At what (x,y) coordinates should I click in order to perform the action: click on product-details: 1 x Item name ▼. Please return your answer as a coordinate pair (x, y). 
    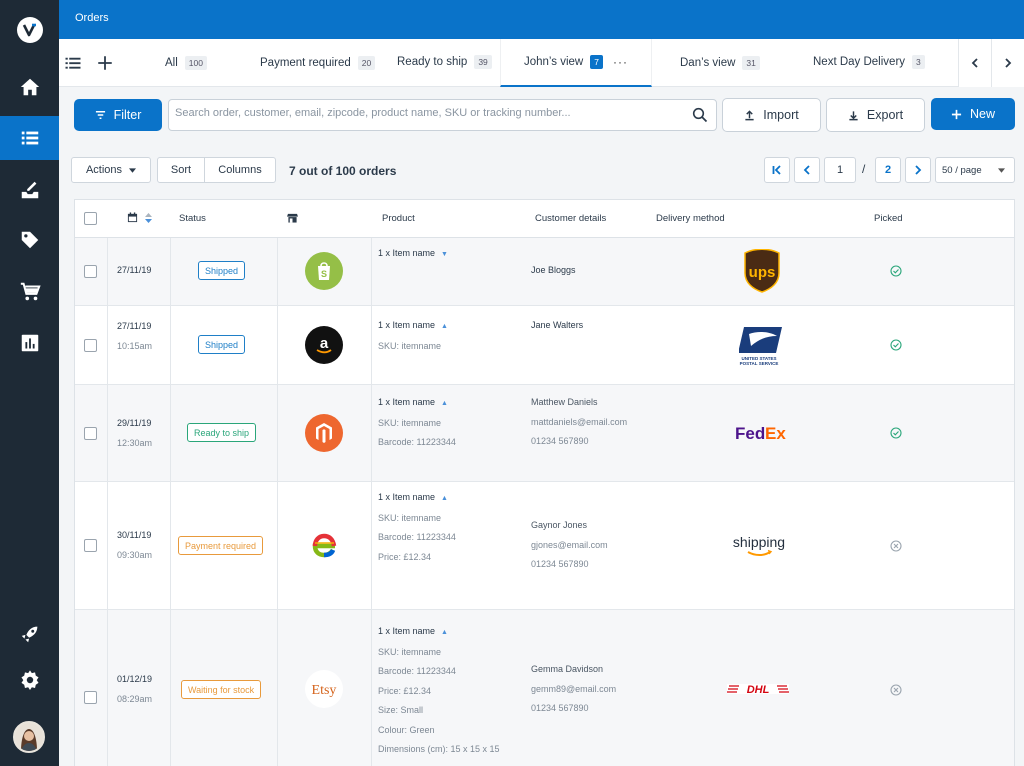
    Looking at the image, I should click on (413, 253).